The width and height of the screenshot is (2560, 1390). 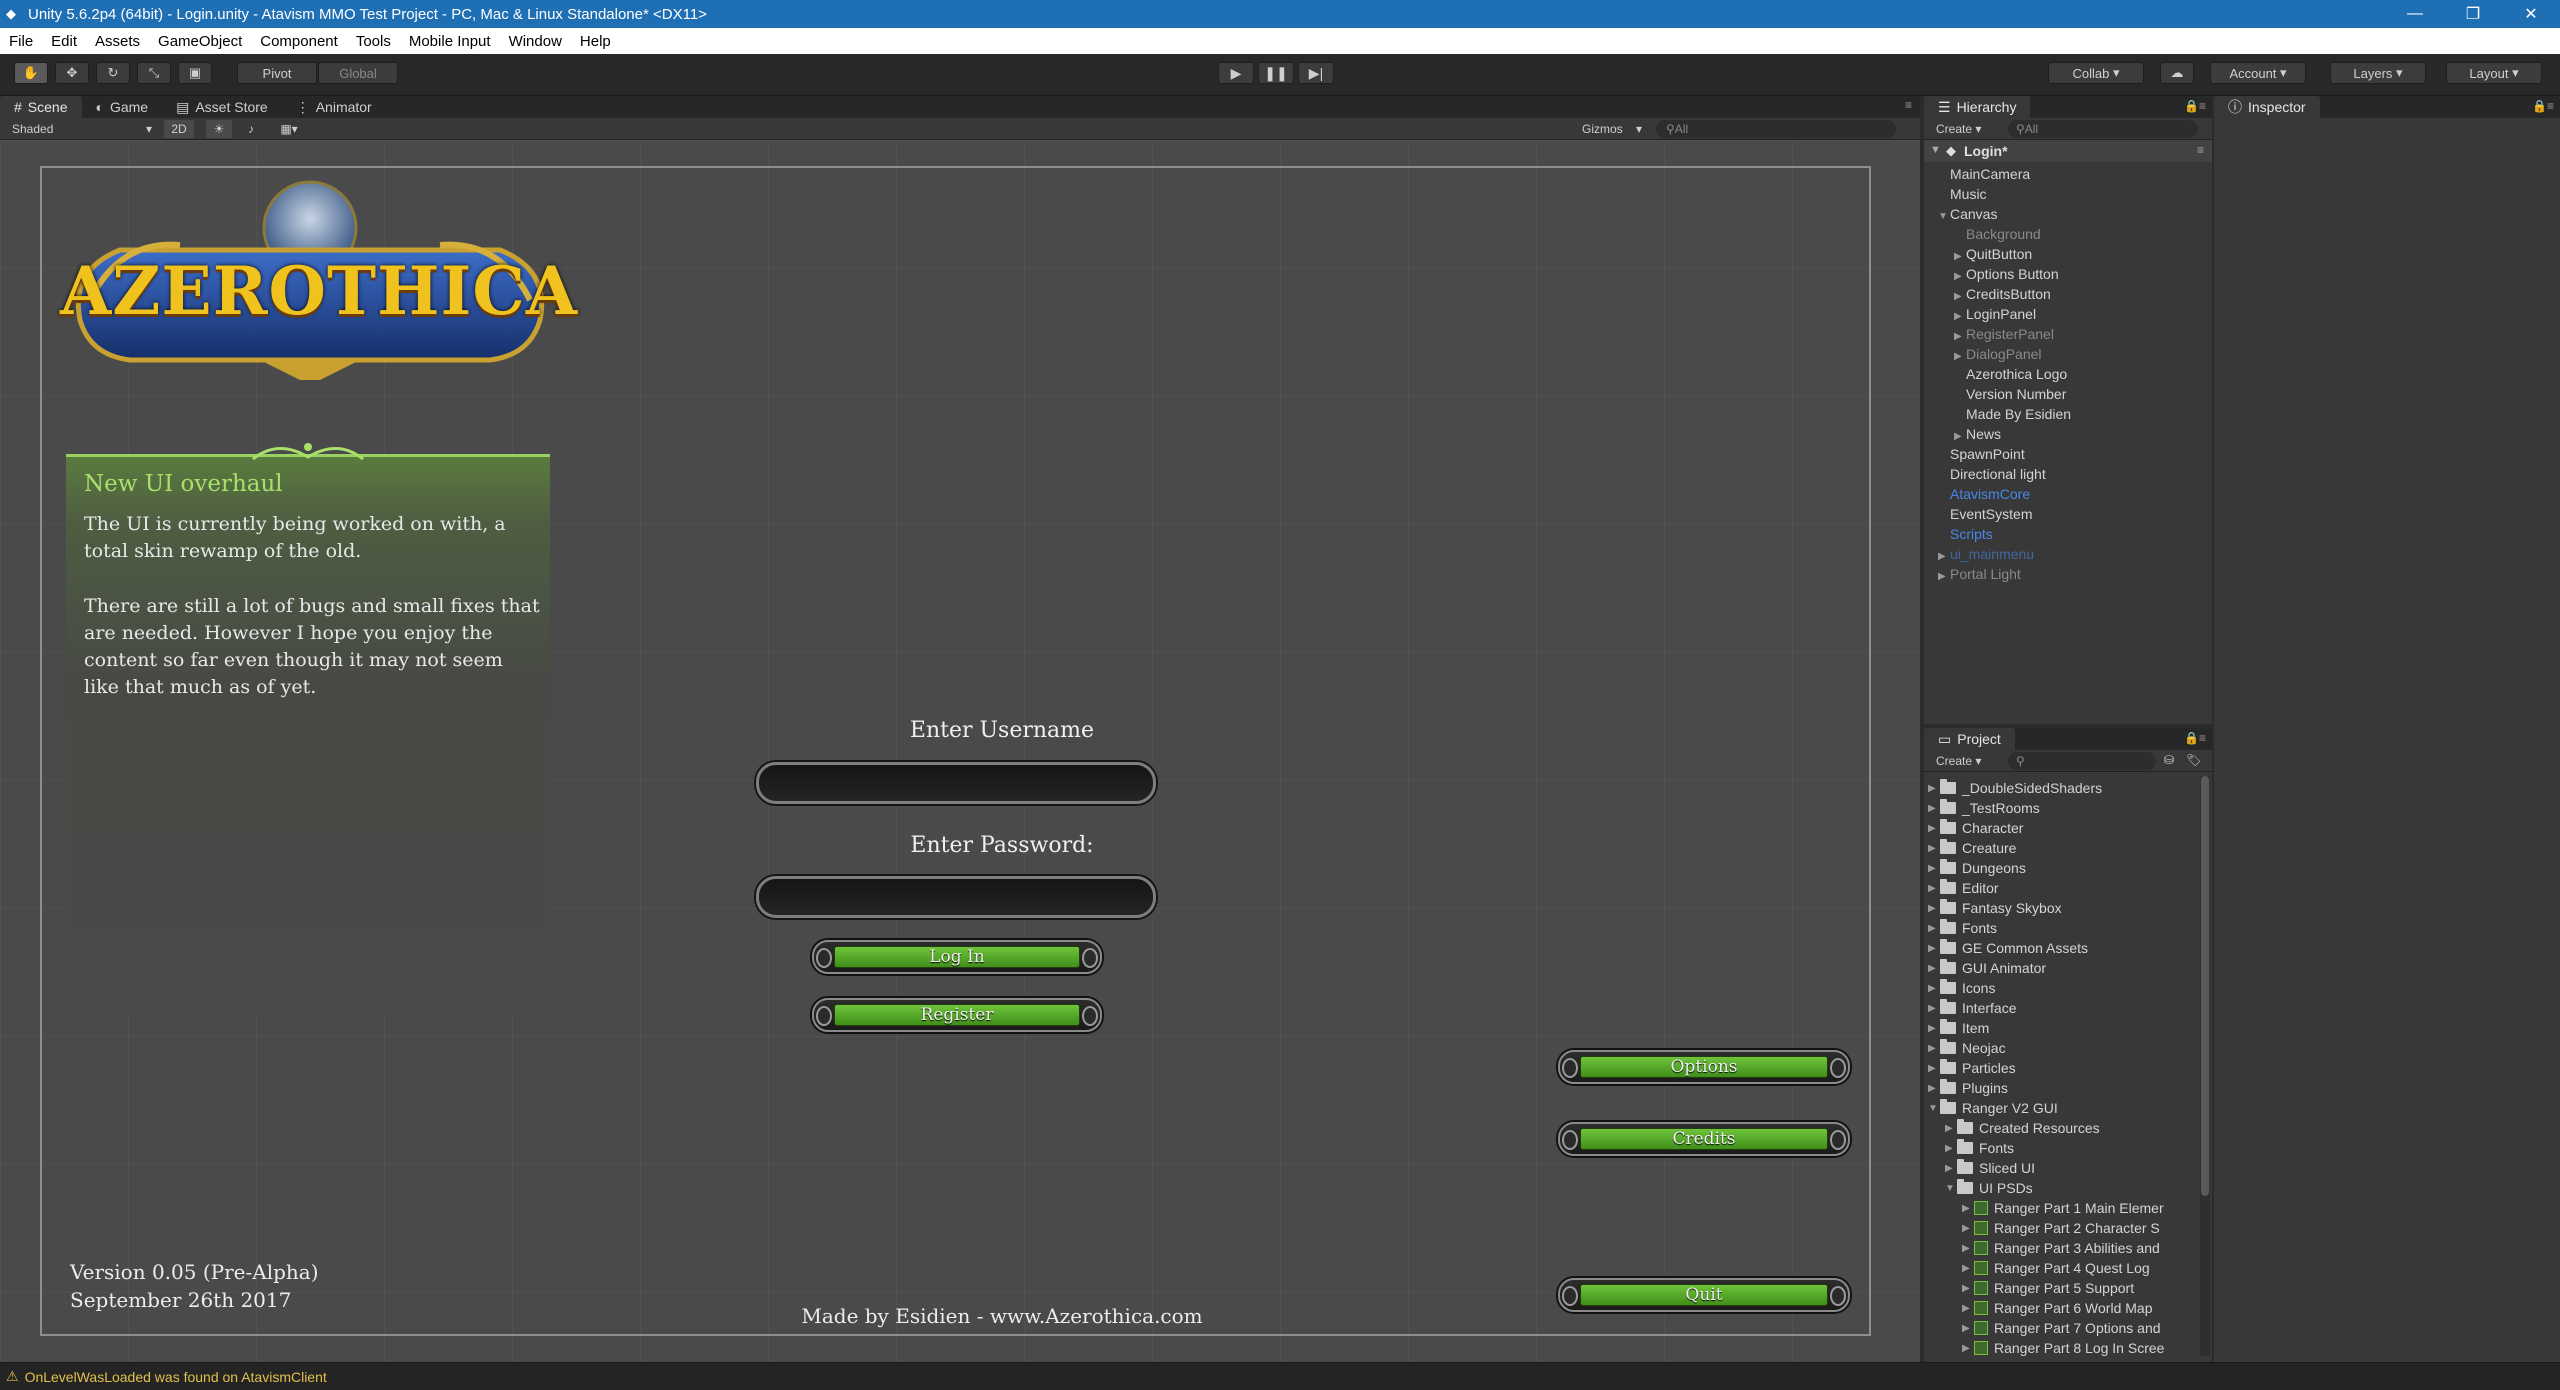 I want to click on scene-search-input: ⚲All, so click(x=1776, y=129).